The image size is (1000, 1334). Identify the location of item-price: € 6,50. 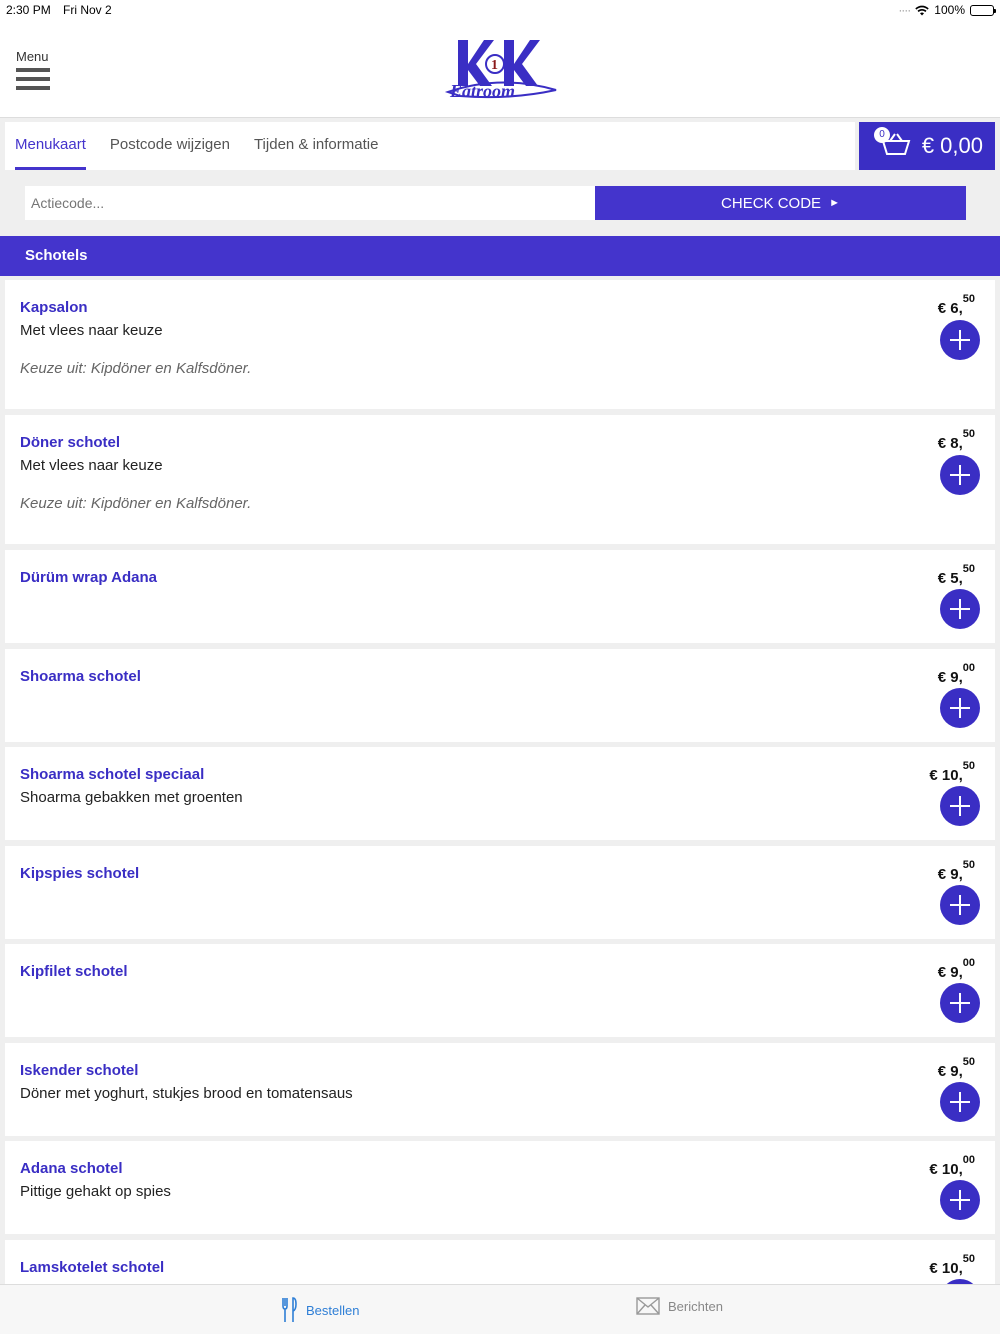
(956, 305).